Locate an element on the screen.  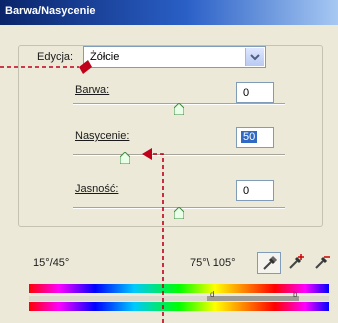
range-marker-right: b is located at coordinates (295, 294).